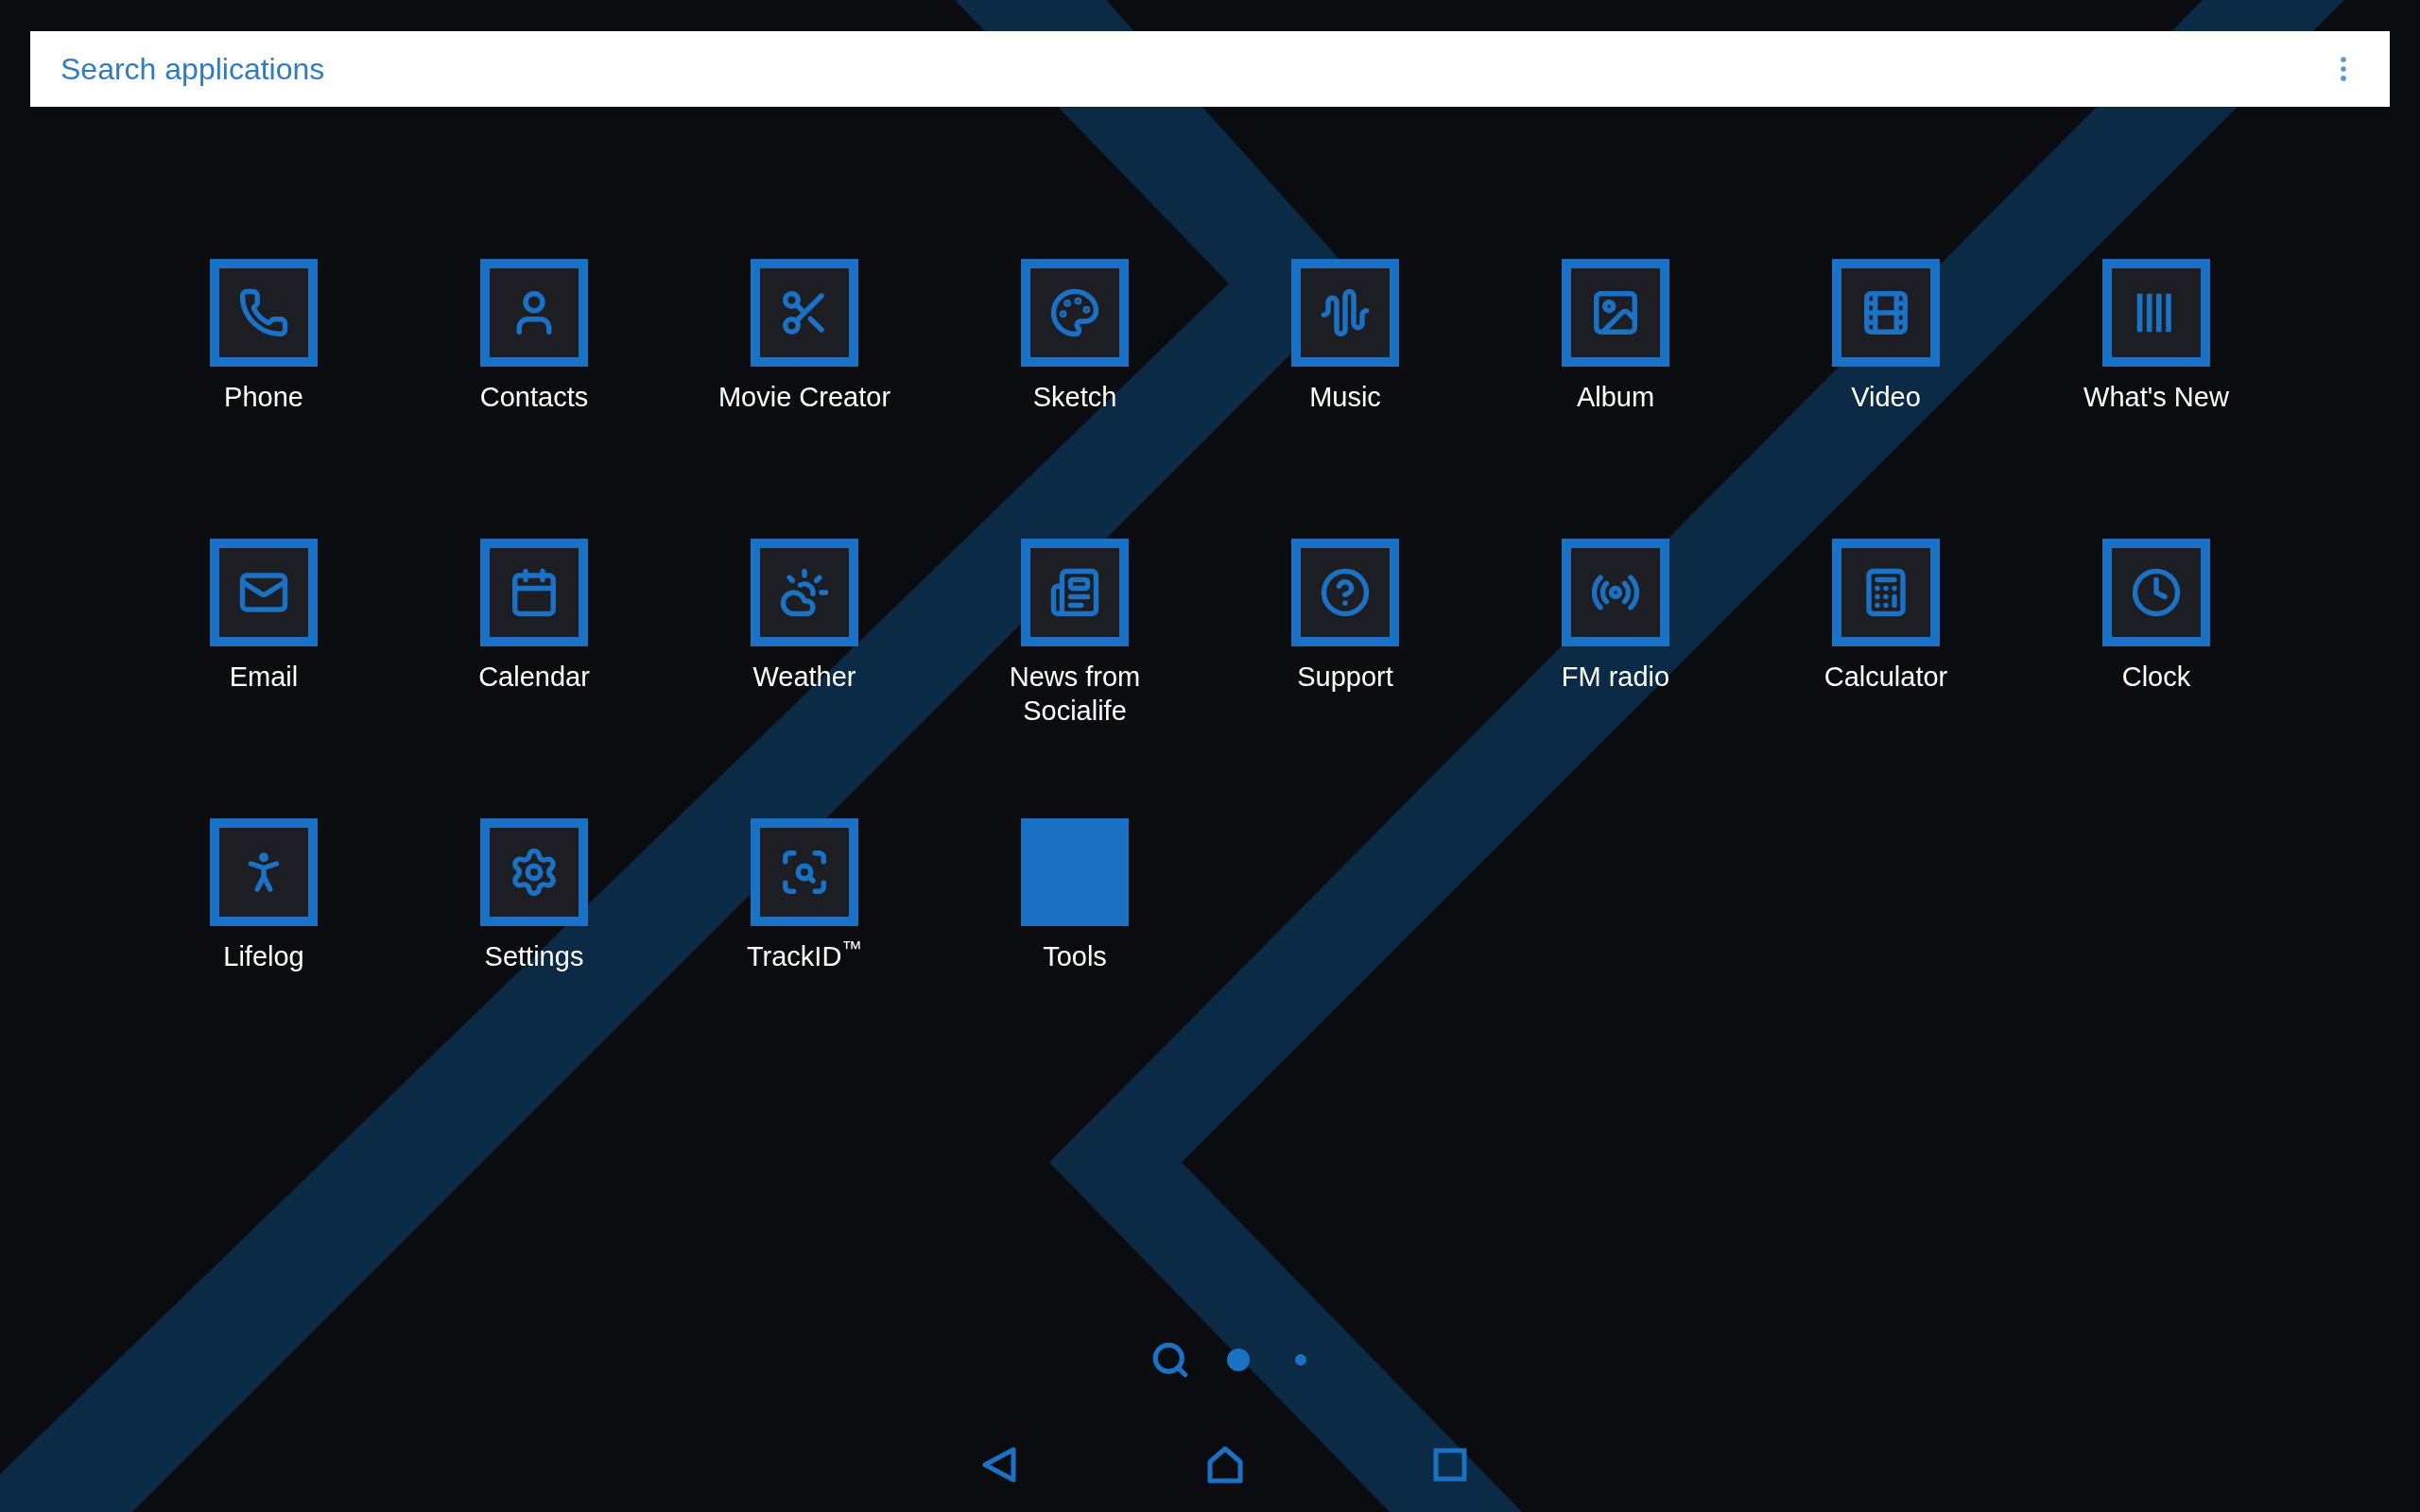  I want to click on back-icon, so click(999, 1465).